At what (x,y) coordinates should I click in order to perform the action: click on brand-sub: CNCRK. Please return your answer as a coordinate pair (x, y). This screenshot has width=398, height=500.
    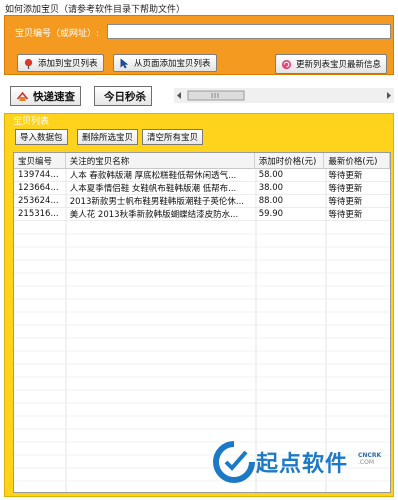
    Looking at the image, I should click on (370, 455).